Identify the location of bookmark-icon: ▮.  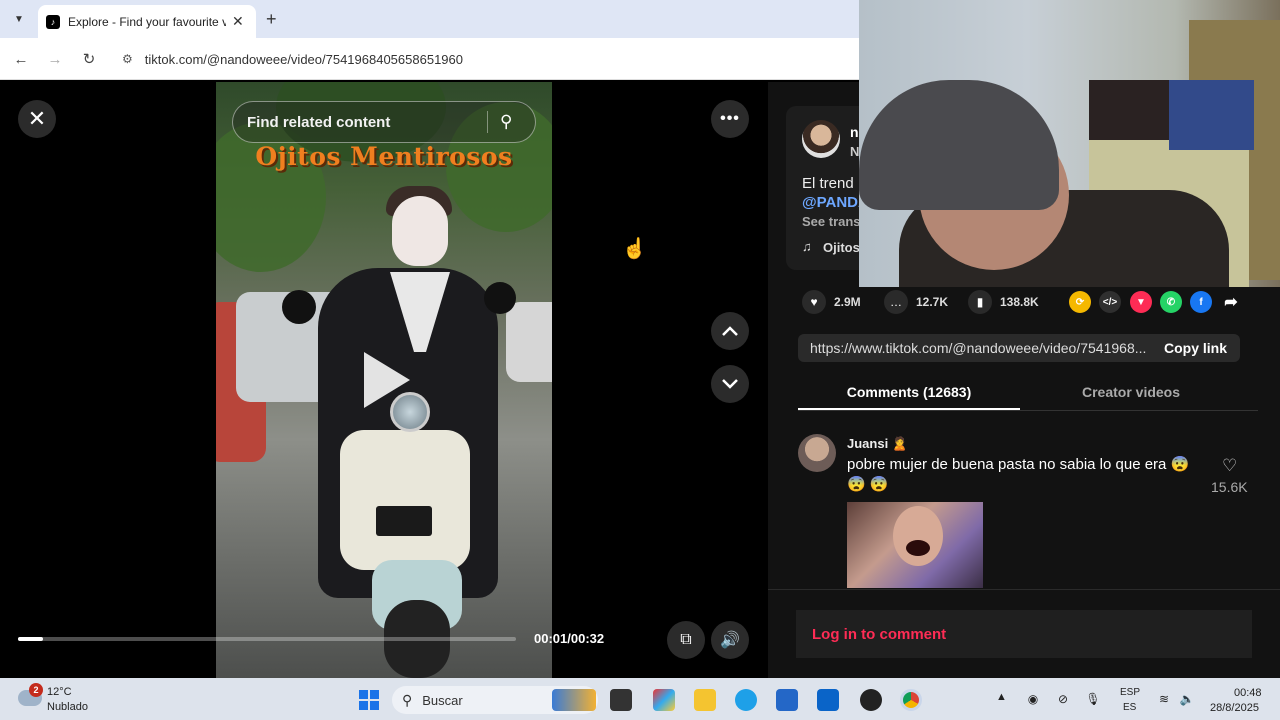
(980, 302).